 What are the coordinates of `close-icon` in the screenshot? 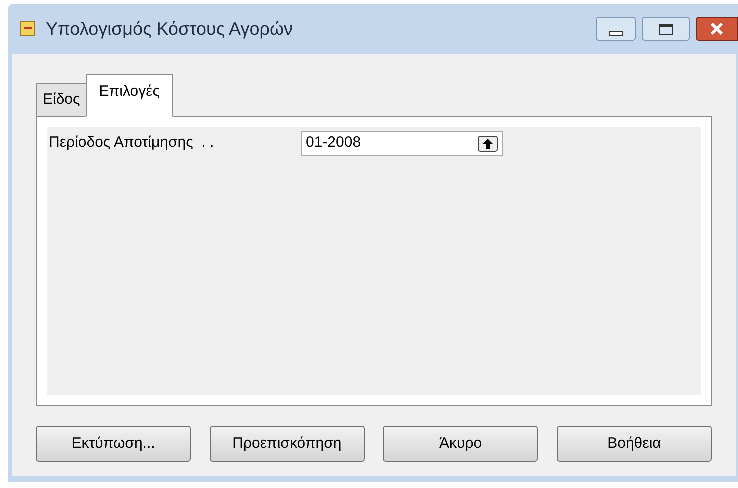 It's located at (717, 29).